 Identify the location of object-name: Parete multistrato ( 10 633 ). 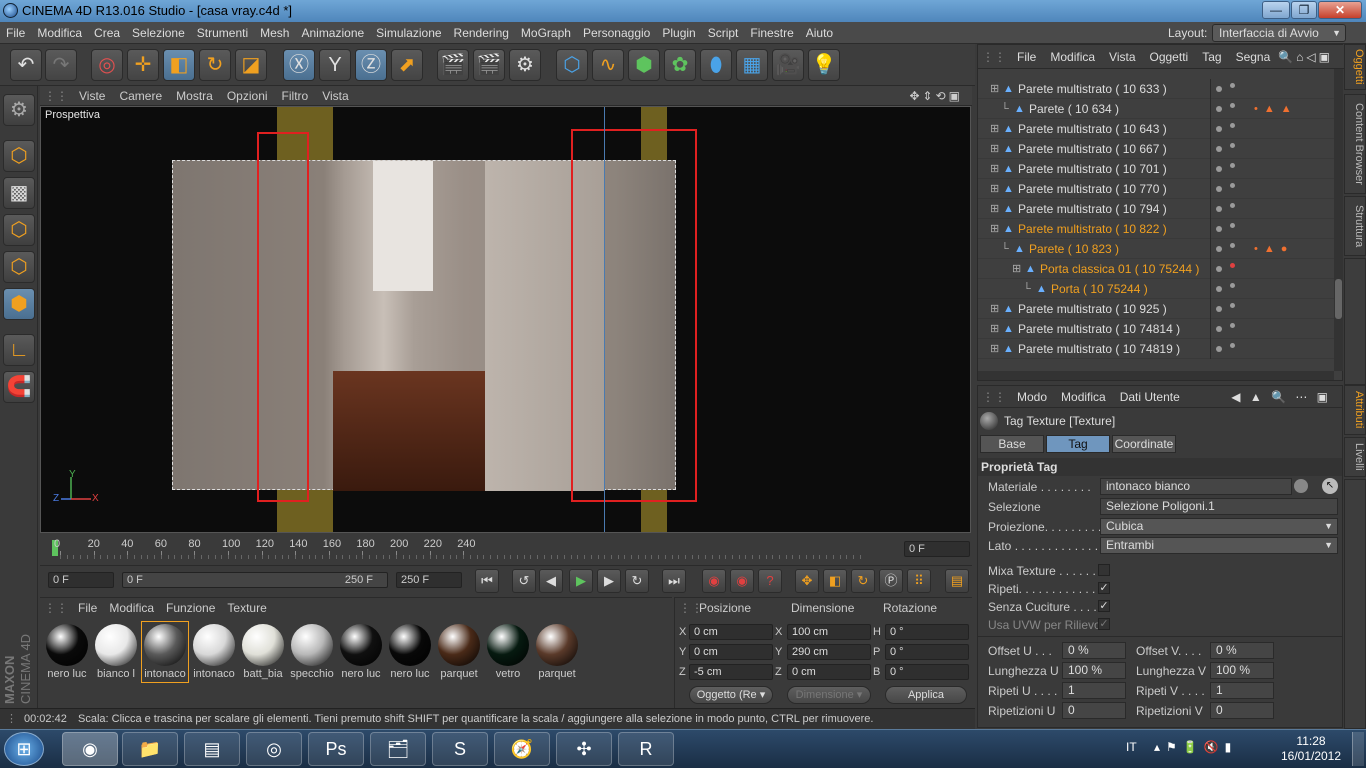
(1092, 89).